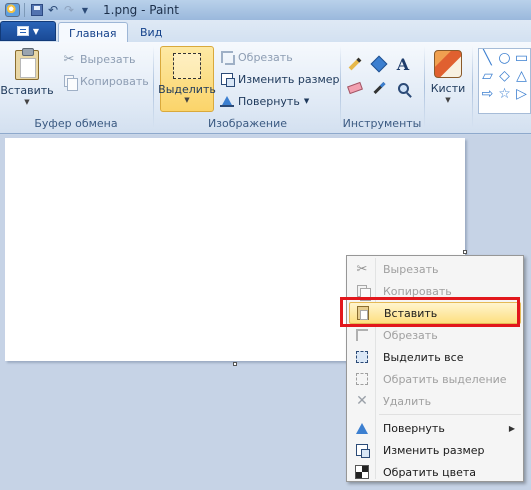 This screenshot has width=531, height=490. Describe the element at coordinates (448, 64) in the screenshot. I see `brush-icon` at that location.